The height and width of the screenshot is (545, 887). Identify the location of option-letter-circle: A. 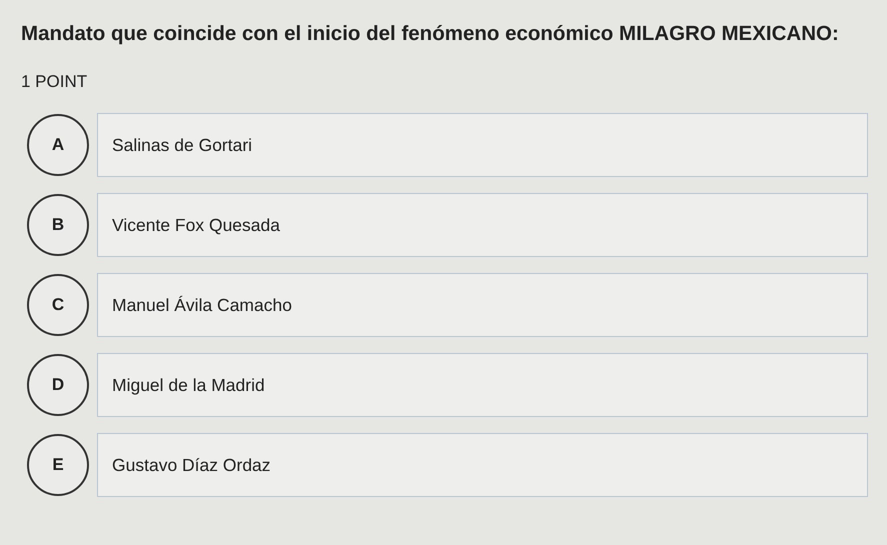
(58, 145).